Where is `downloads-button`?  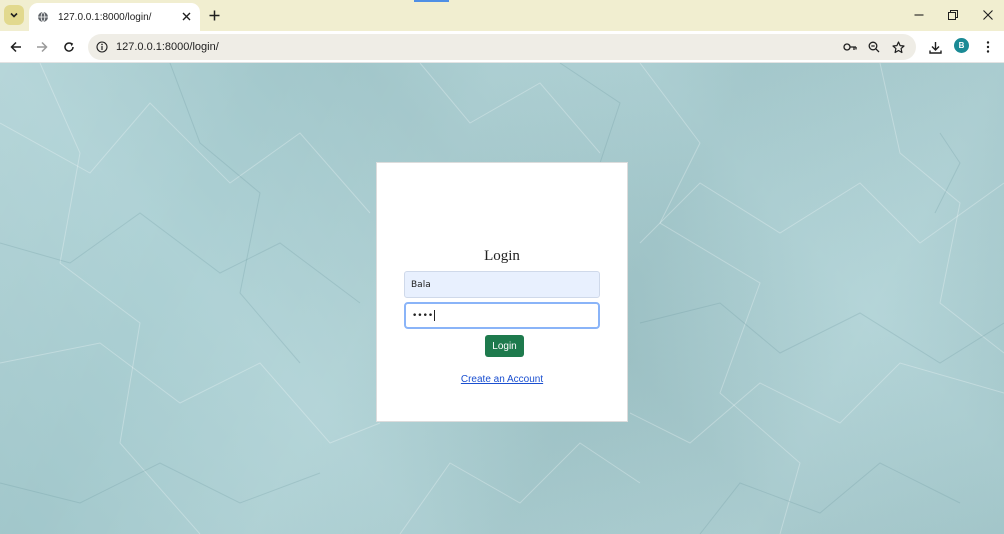 downloads-button is located at coordinates (935, 47).